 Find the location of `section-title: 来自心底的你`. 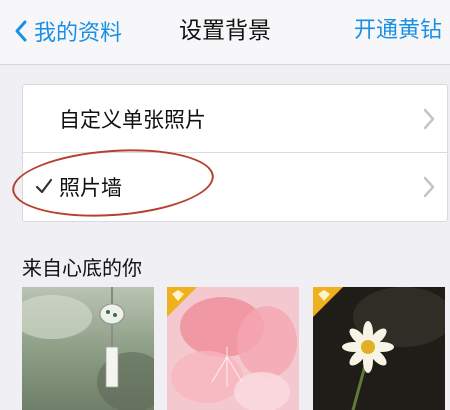

section-title: 来自心底的你 is located at coordinates (82, 268).